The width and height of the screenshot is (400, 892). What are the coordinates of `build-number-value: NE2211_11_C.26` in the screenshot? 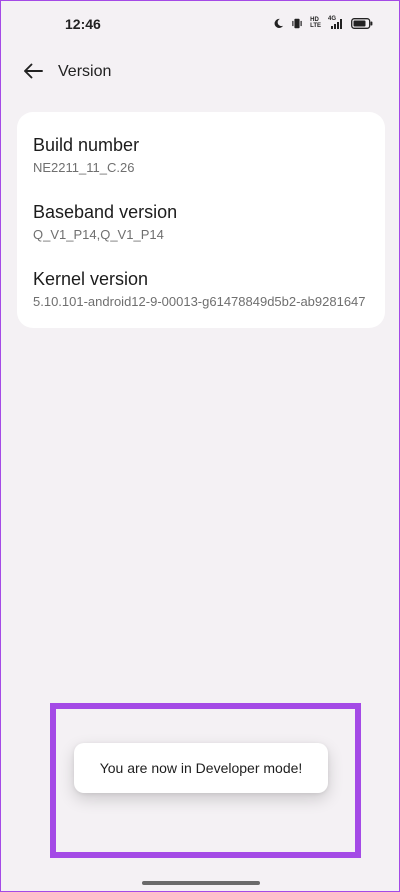 It's located at (84, 167).